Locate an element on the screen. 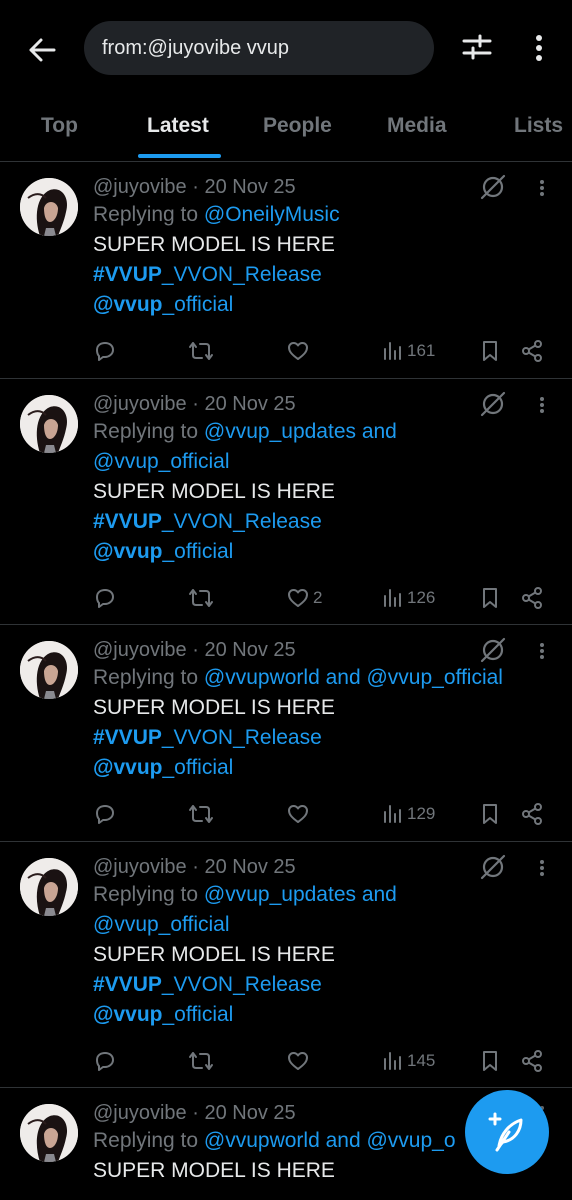  reply-mention: @vvupworld and @vvup_o is located at coordinates (330, 1140).